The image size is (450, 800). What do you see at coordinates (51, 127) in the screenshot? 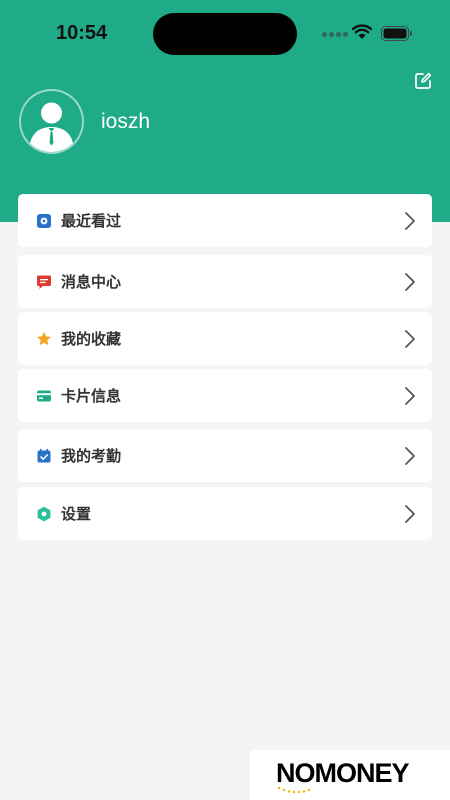
I see `user-silhouette-icon` at bounding box center [51, 127].